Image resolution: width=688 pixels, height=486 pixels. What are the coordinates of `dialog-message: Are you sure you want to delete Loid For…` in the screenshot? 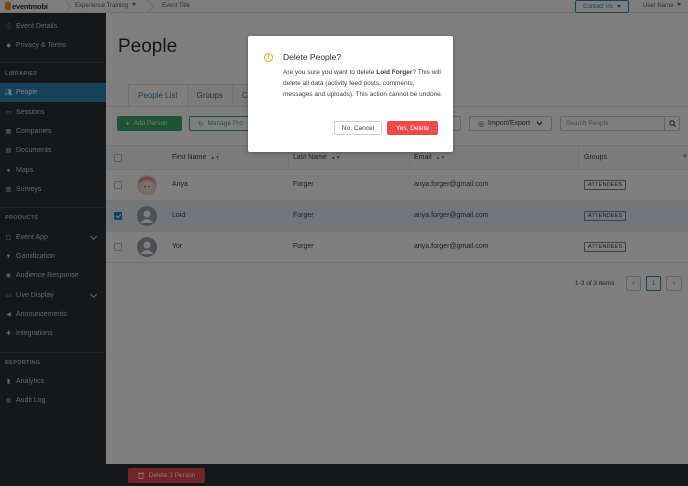 It's located at (363, 83).